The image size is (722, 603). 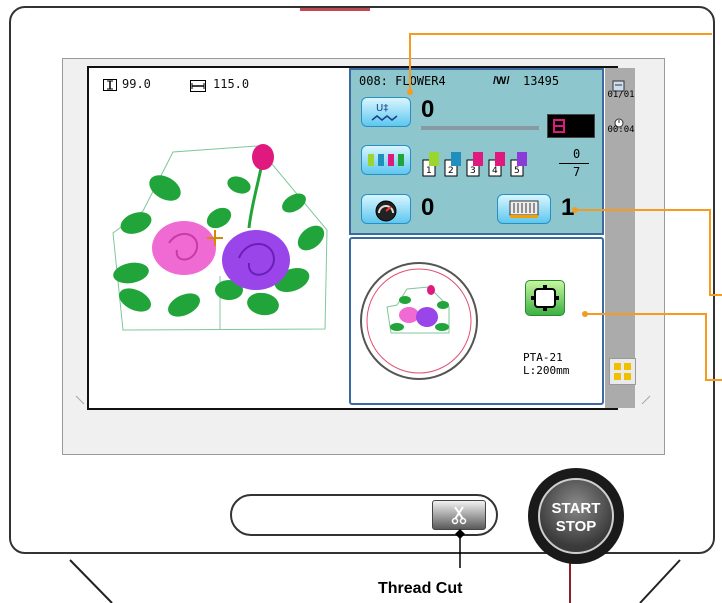 I want to click on thread-cut-label: Thread Cut, so click(x=420, y=588).